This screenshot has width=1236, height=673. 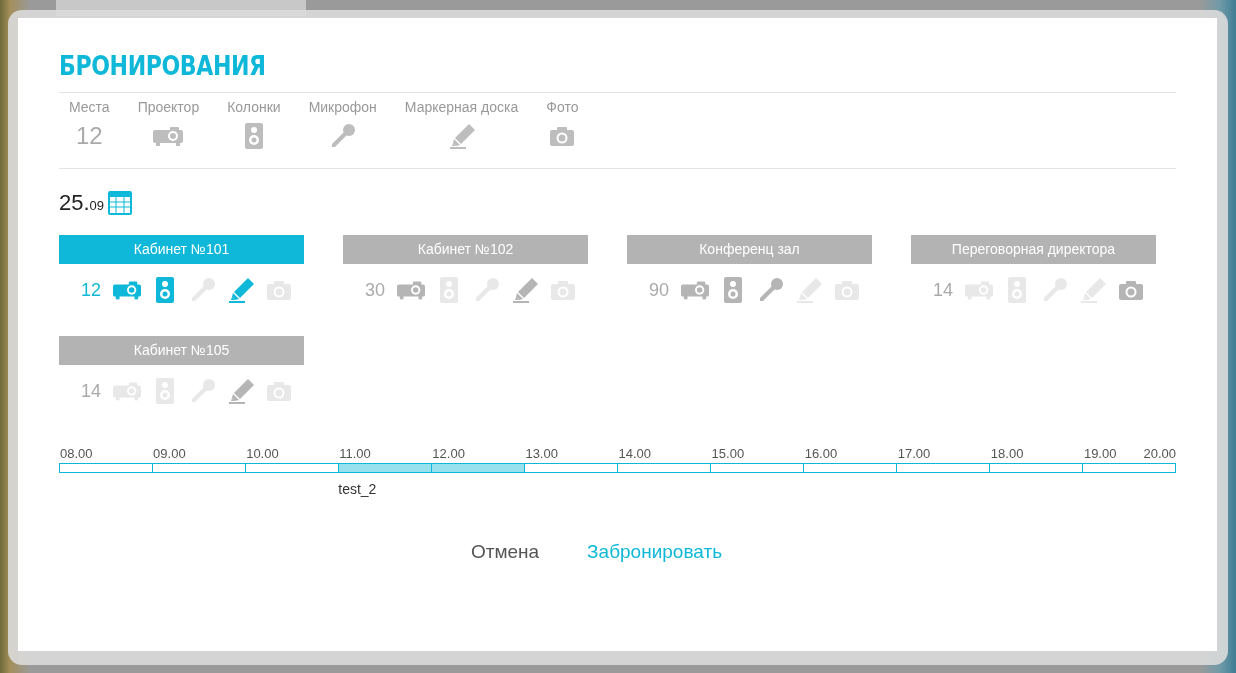 What do you see at coordinates (1159, 454) in the screenshot?
I see `hour-label: 20.00` at bounding box center [1159, 454].